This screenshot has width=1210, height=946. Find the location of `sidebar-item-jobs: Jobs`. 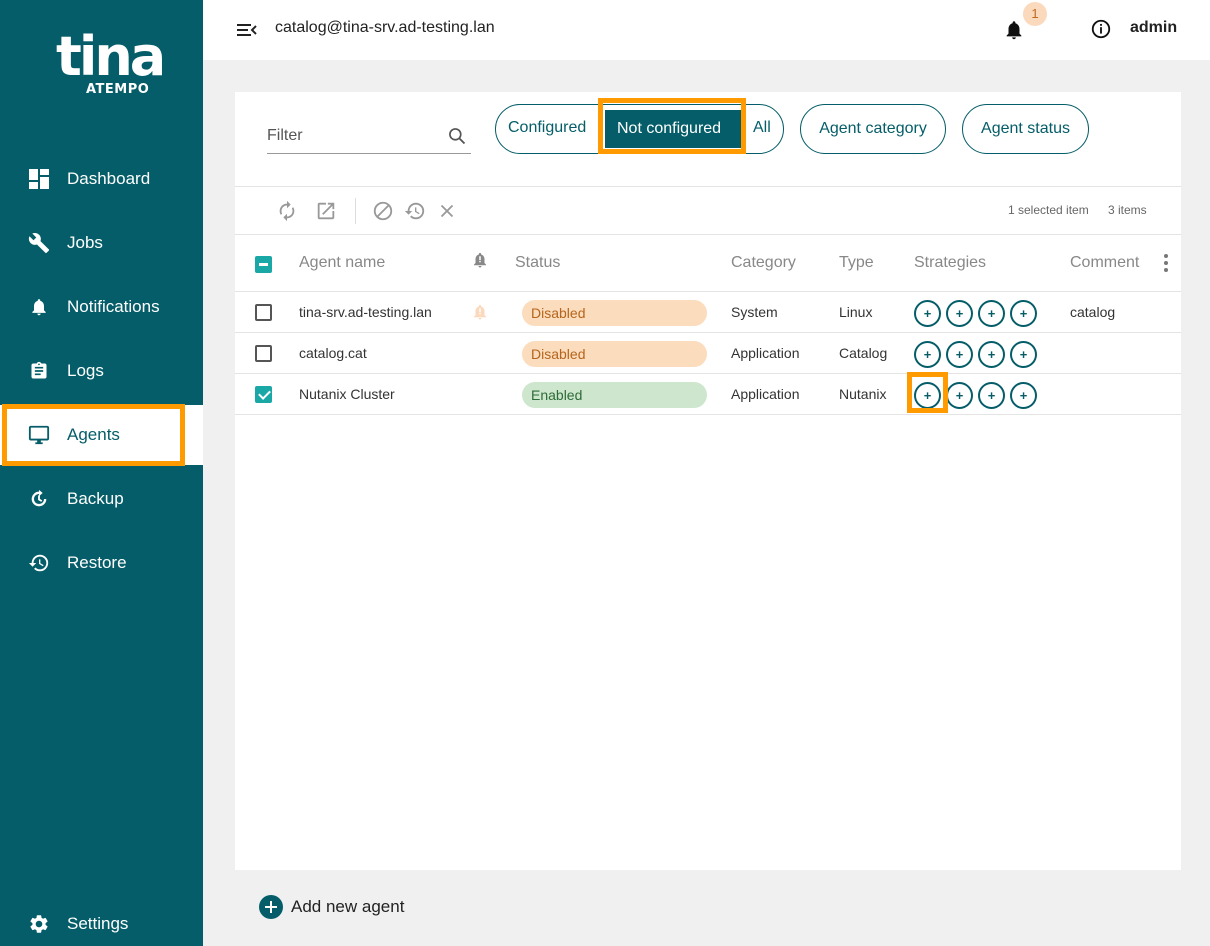

sidebar-item-jobs: Jobs is located at coordinates (101, 243).